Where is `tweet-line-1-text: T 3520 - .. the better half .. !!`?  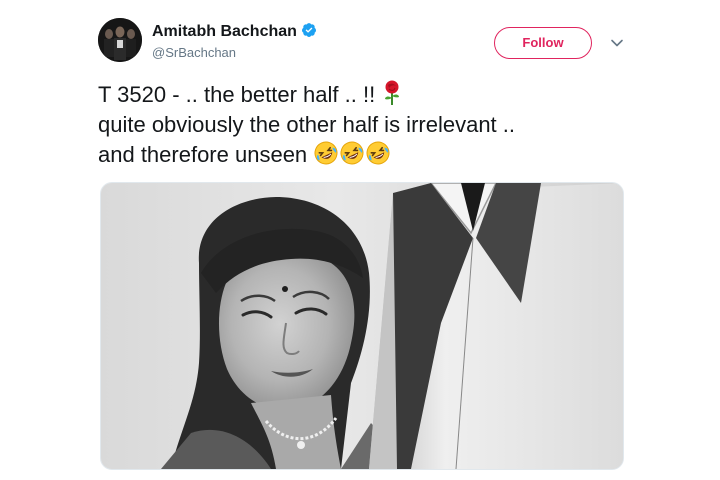
tweet-line-1-text: T 3520 - .. the better half .. !! is located at coordinates (237, 94).